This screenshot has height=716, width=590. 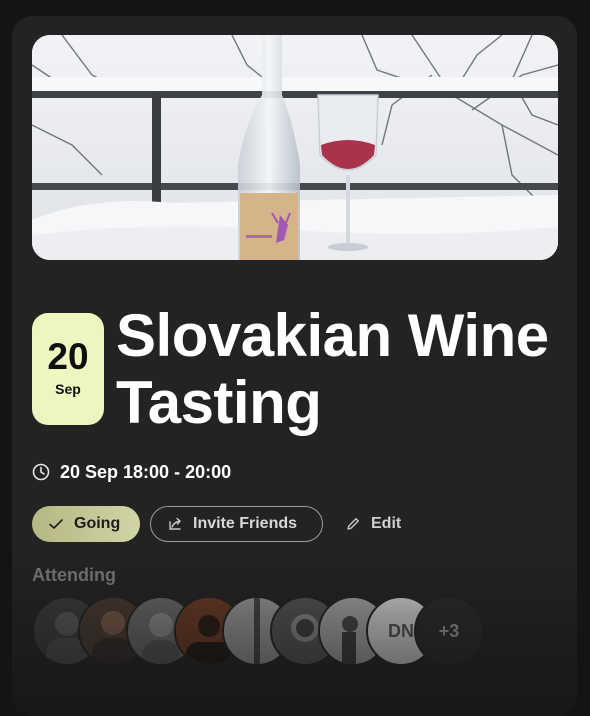 I want to click on event-date-month: Sep, so click(x=68, y=389).